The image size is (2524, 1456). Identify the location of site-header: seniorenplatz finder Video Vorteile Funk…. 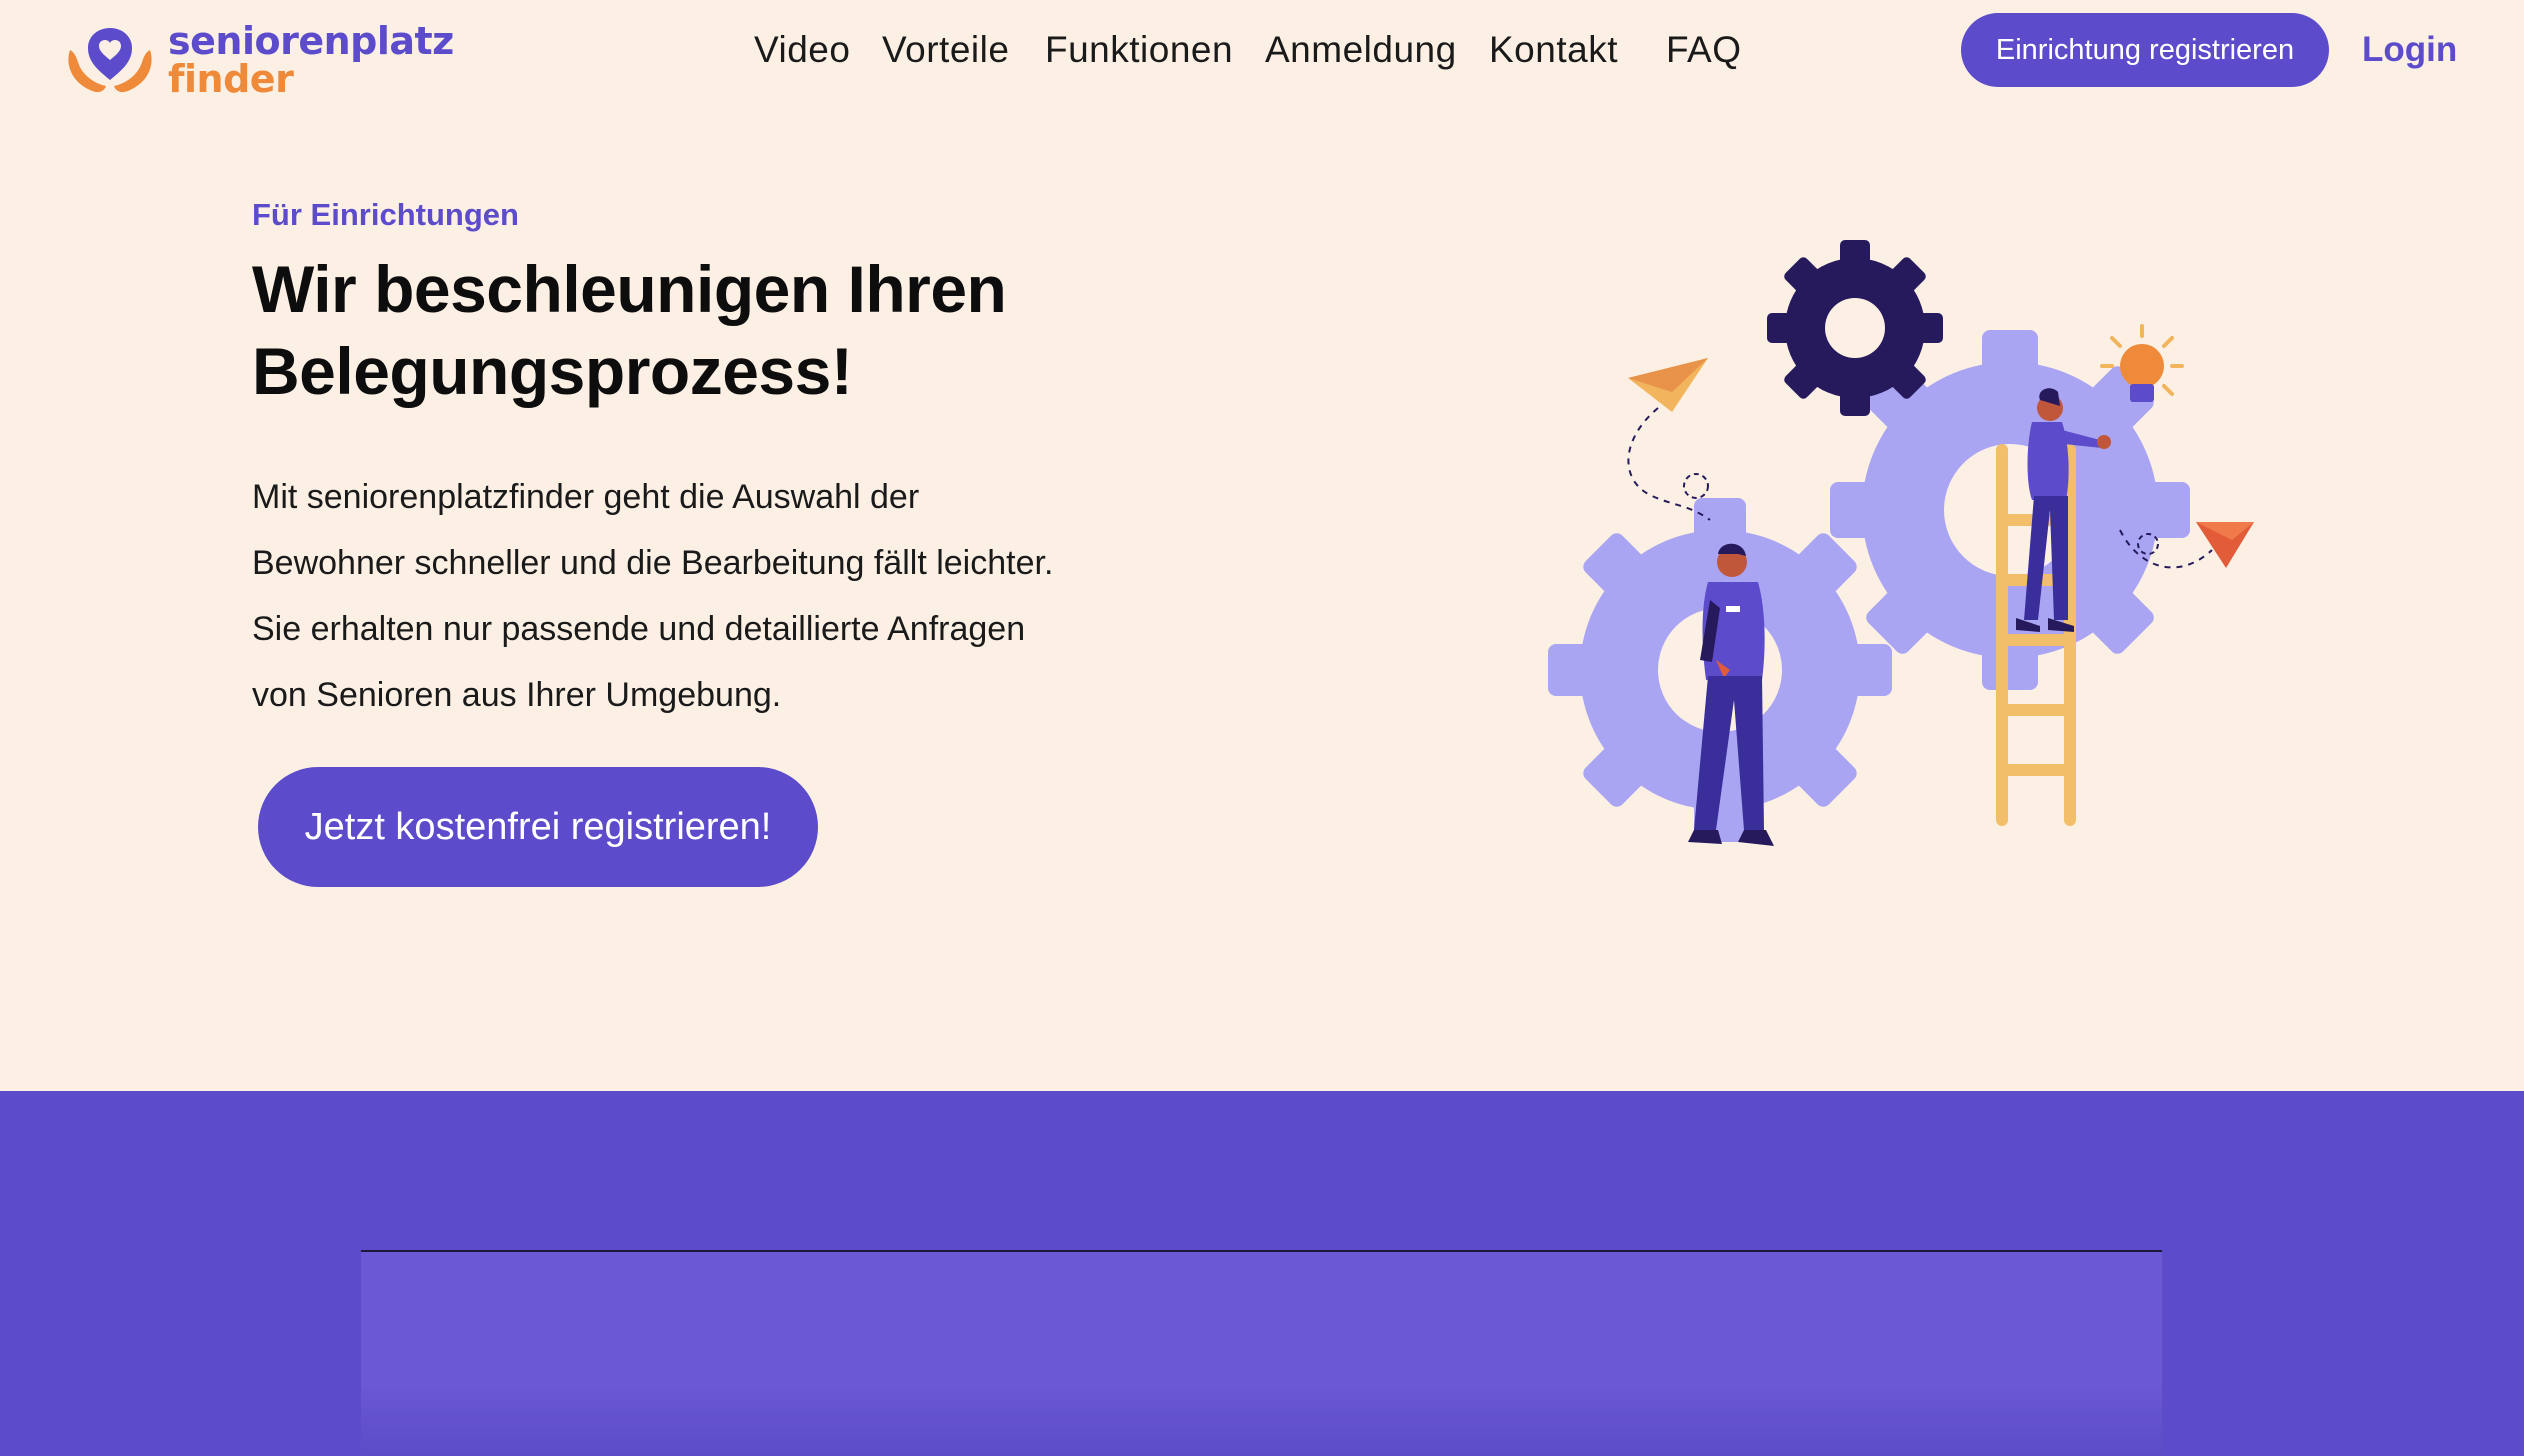
(1262, 52).